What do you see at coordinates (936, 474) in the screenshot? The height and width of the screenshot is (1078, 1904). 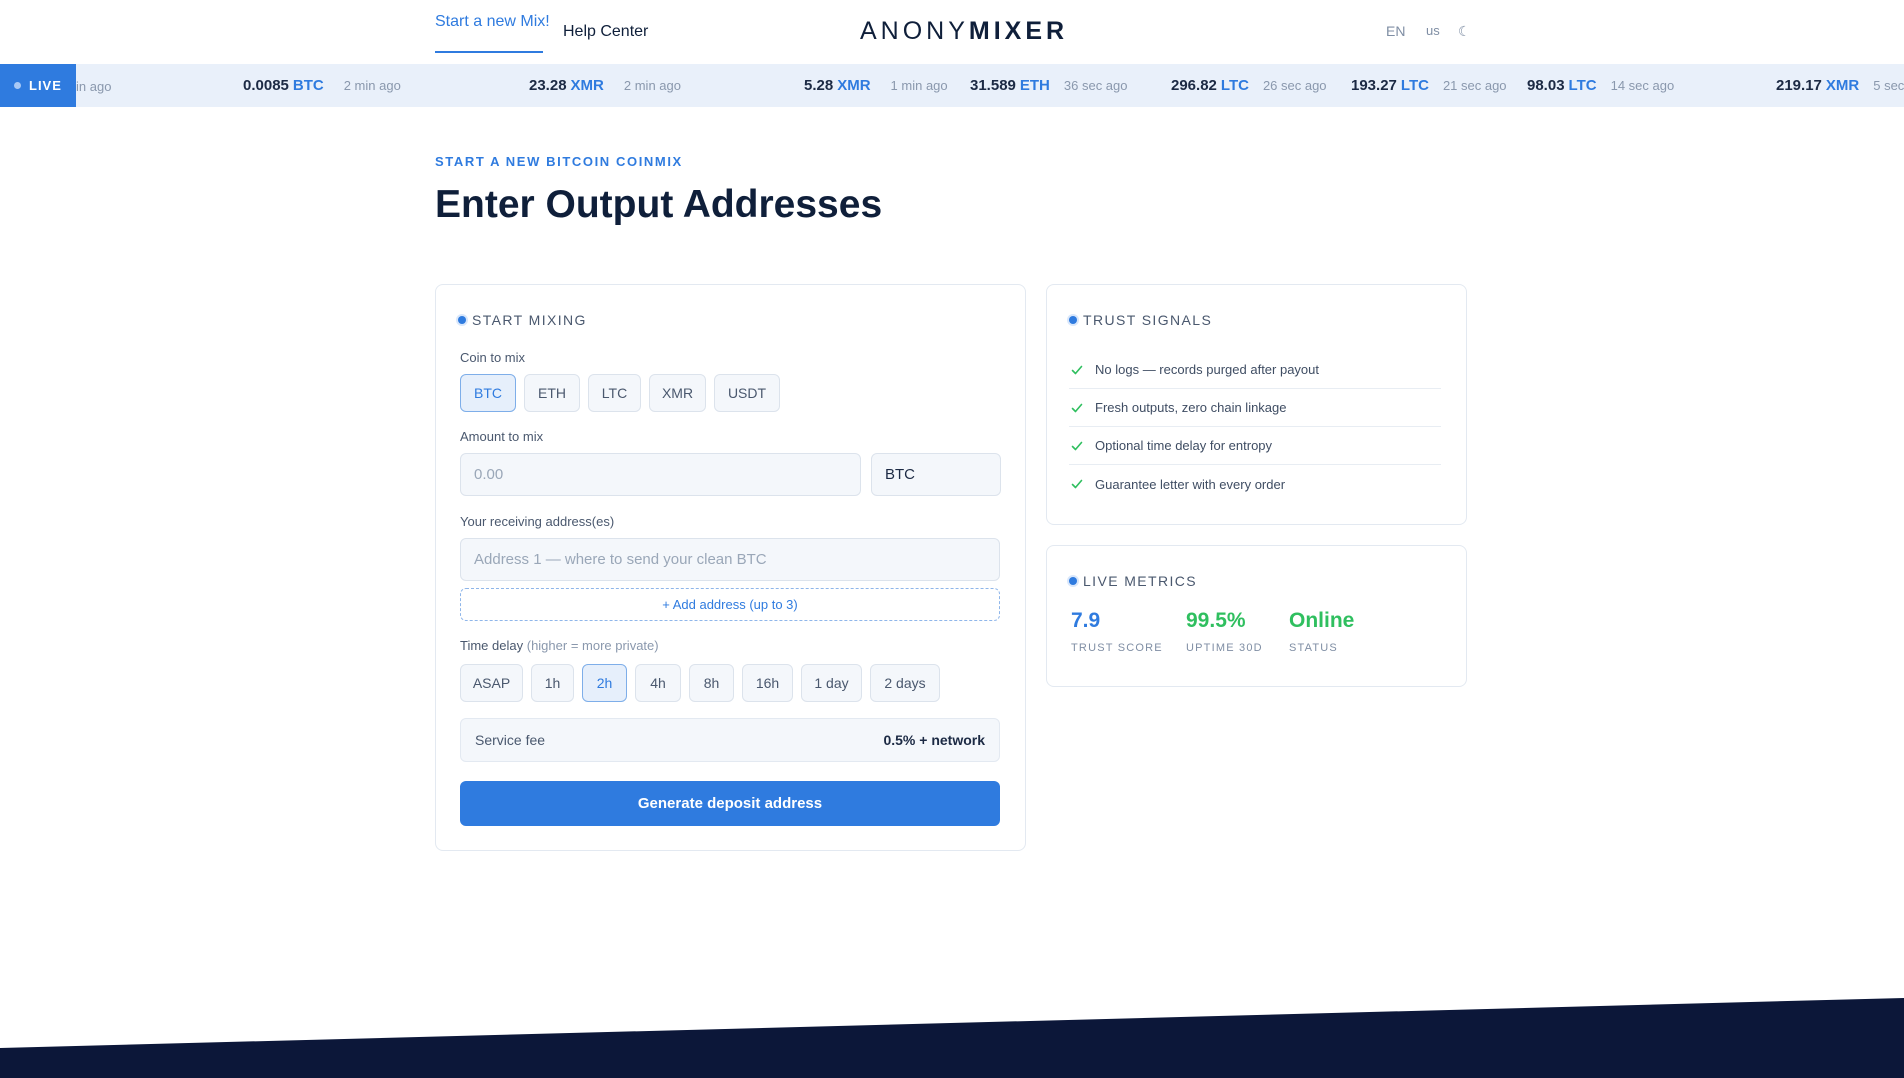 I see `amount-unit-select: BTC` at bounding box center [936, 474].